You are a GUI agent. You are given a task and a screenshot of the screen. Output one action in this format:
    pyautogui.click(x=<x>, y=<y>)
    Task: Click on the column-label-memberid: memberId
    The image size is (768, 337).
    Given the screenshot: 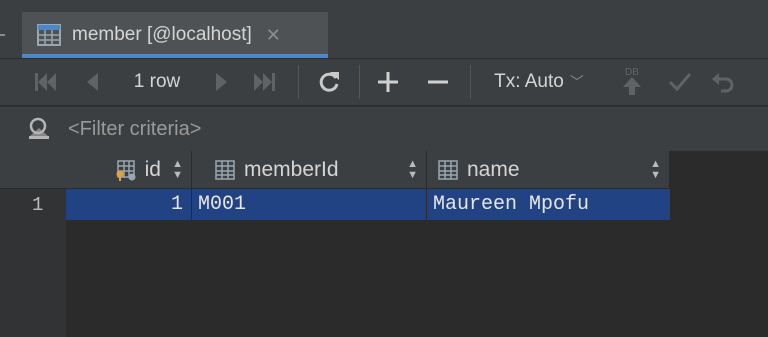 What is the action you would take?
    pyautogui.click(x=291, y=169)
    